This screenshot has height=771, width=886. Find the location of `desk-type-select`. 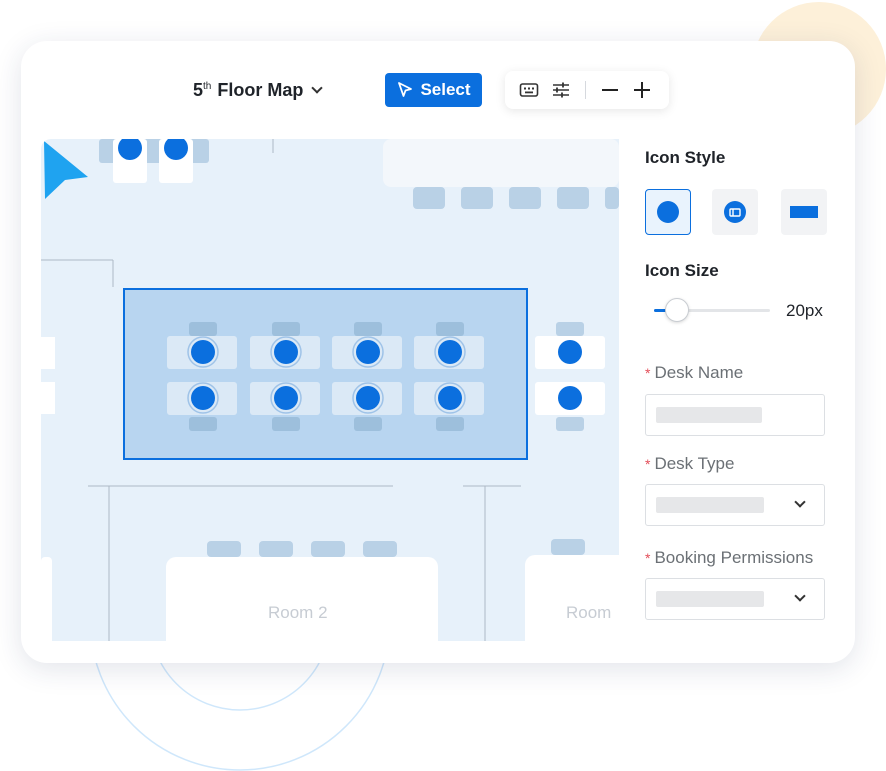

desk-type-select is located at coordinates (735, 505).